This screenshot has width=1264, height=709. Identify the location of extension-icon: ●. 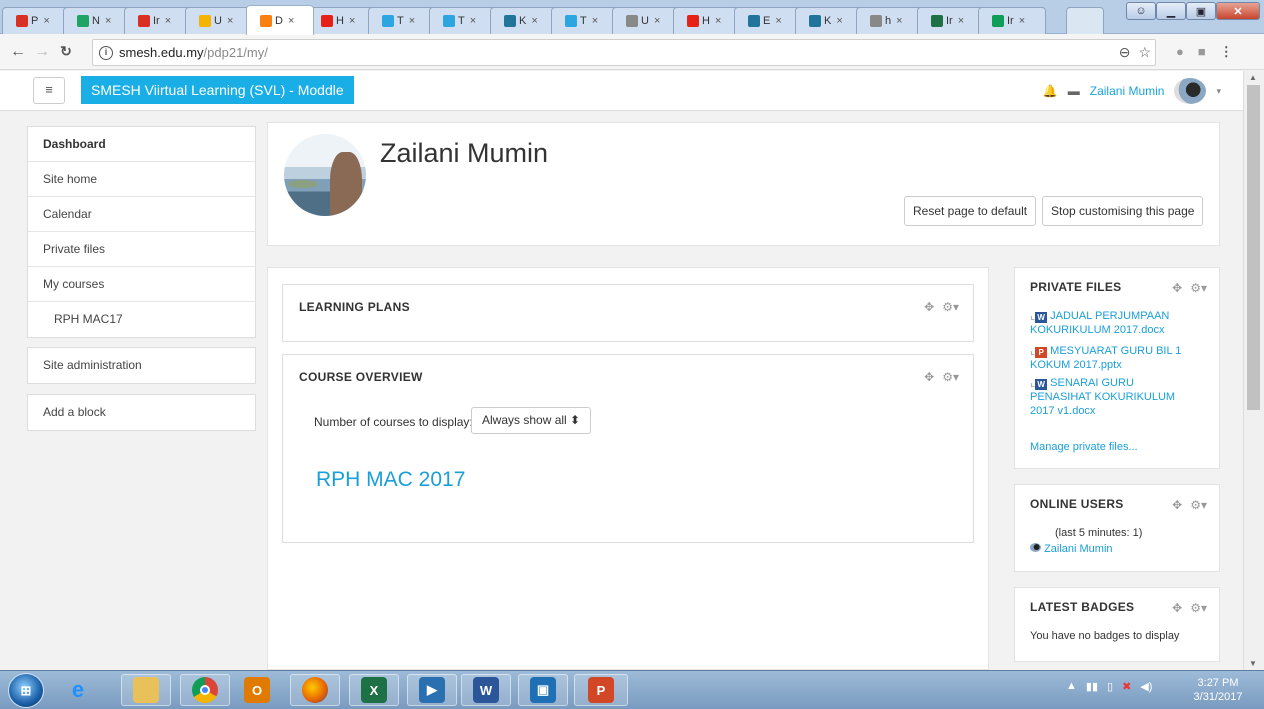
(1180, 52).